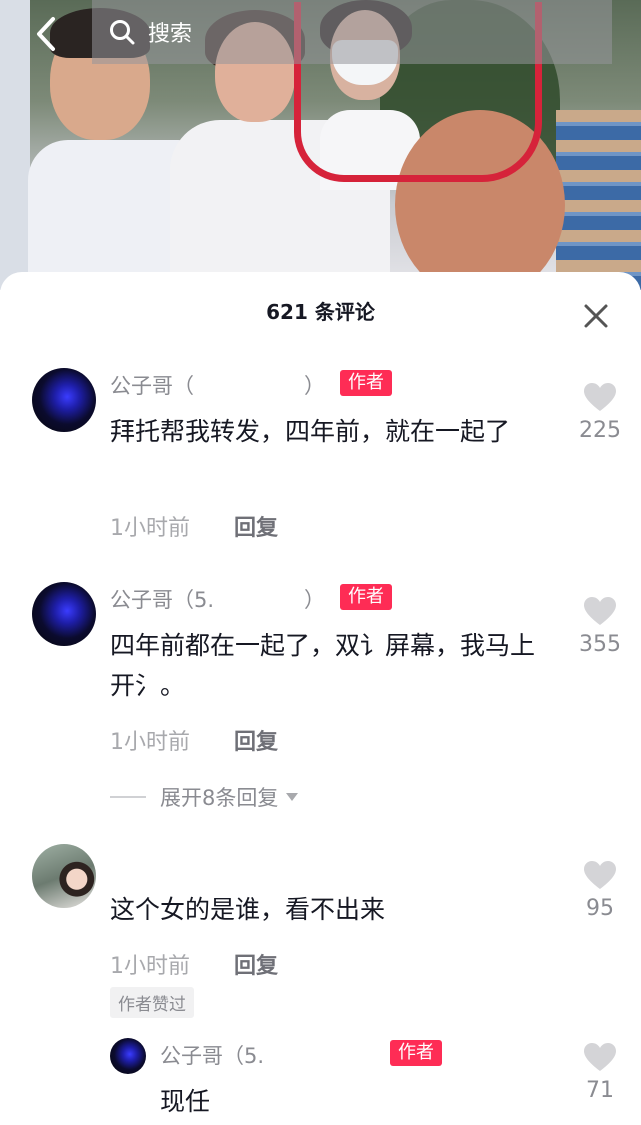 The image size is (641, 1125). I want to click on back-button, so click(46, 34).